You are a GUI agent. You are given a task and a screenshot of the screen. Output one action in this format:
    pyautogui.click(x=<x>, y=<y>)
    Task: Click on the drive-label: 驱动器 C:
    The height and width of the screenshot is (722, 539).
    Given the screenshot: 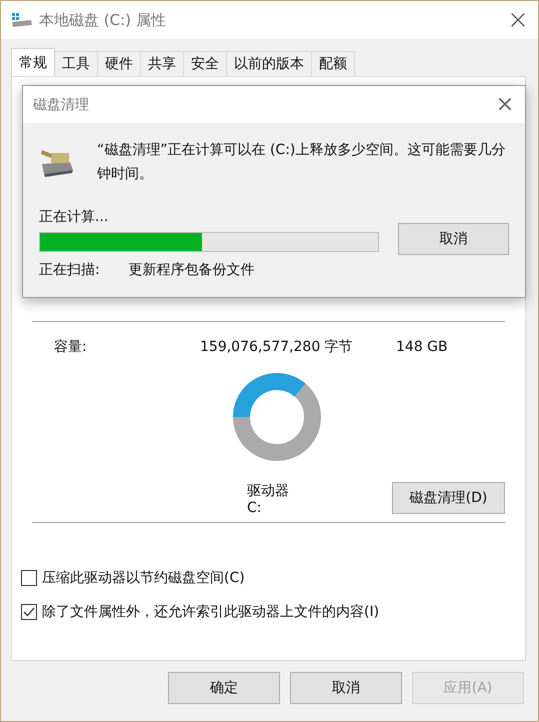 What is the action you would take?
    pyautogui.click(x=268, y=499)
    